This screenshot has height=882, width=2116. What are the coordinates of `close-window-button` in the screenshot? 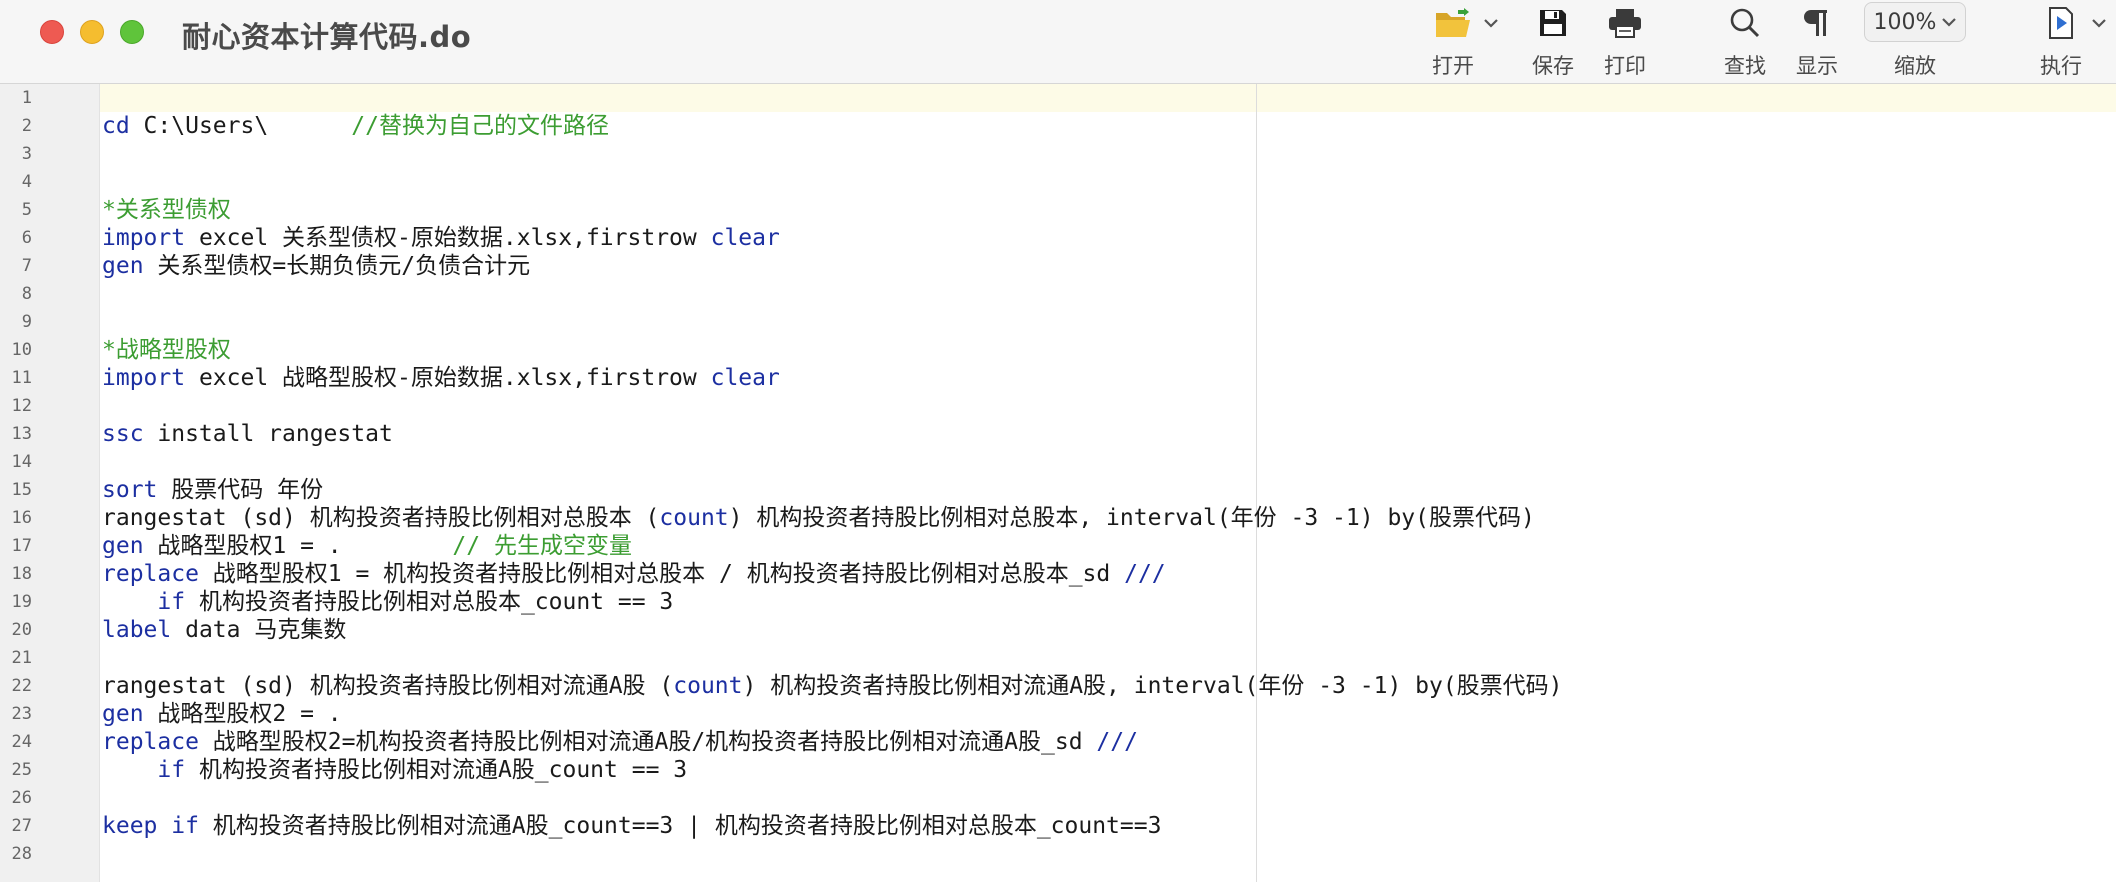 It's located at (52, 32).